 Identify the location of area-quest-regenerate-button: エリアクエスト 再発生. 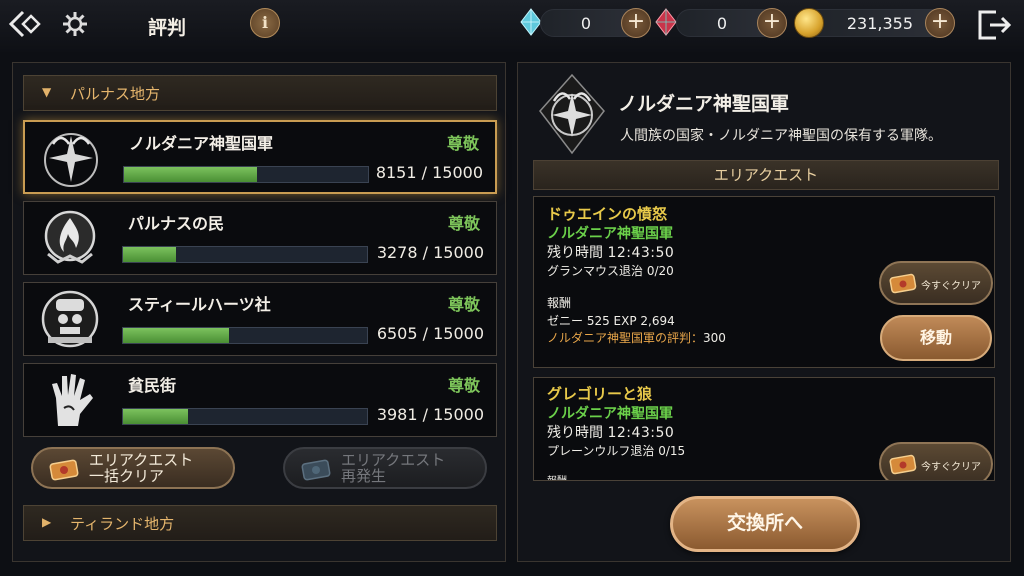
(385, 468).